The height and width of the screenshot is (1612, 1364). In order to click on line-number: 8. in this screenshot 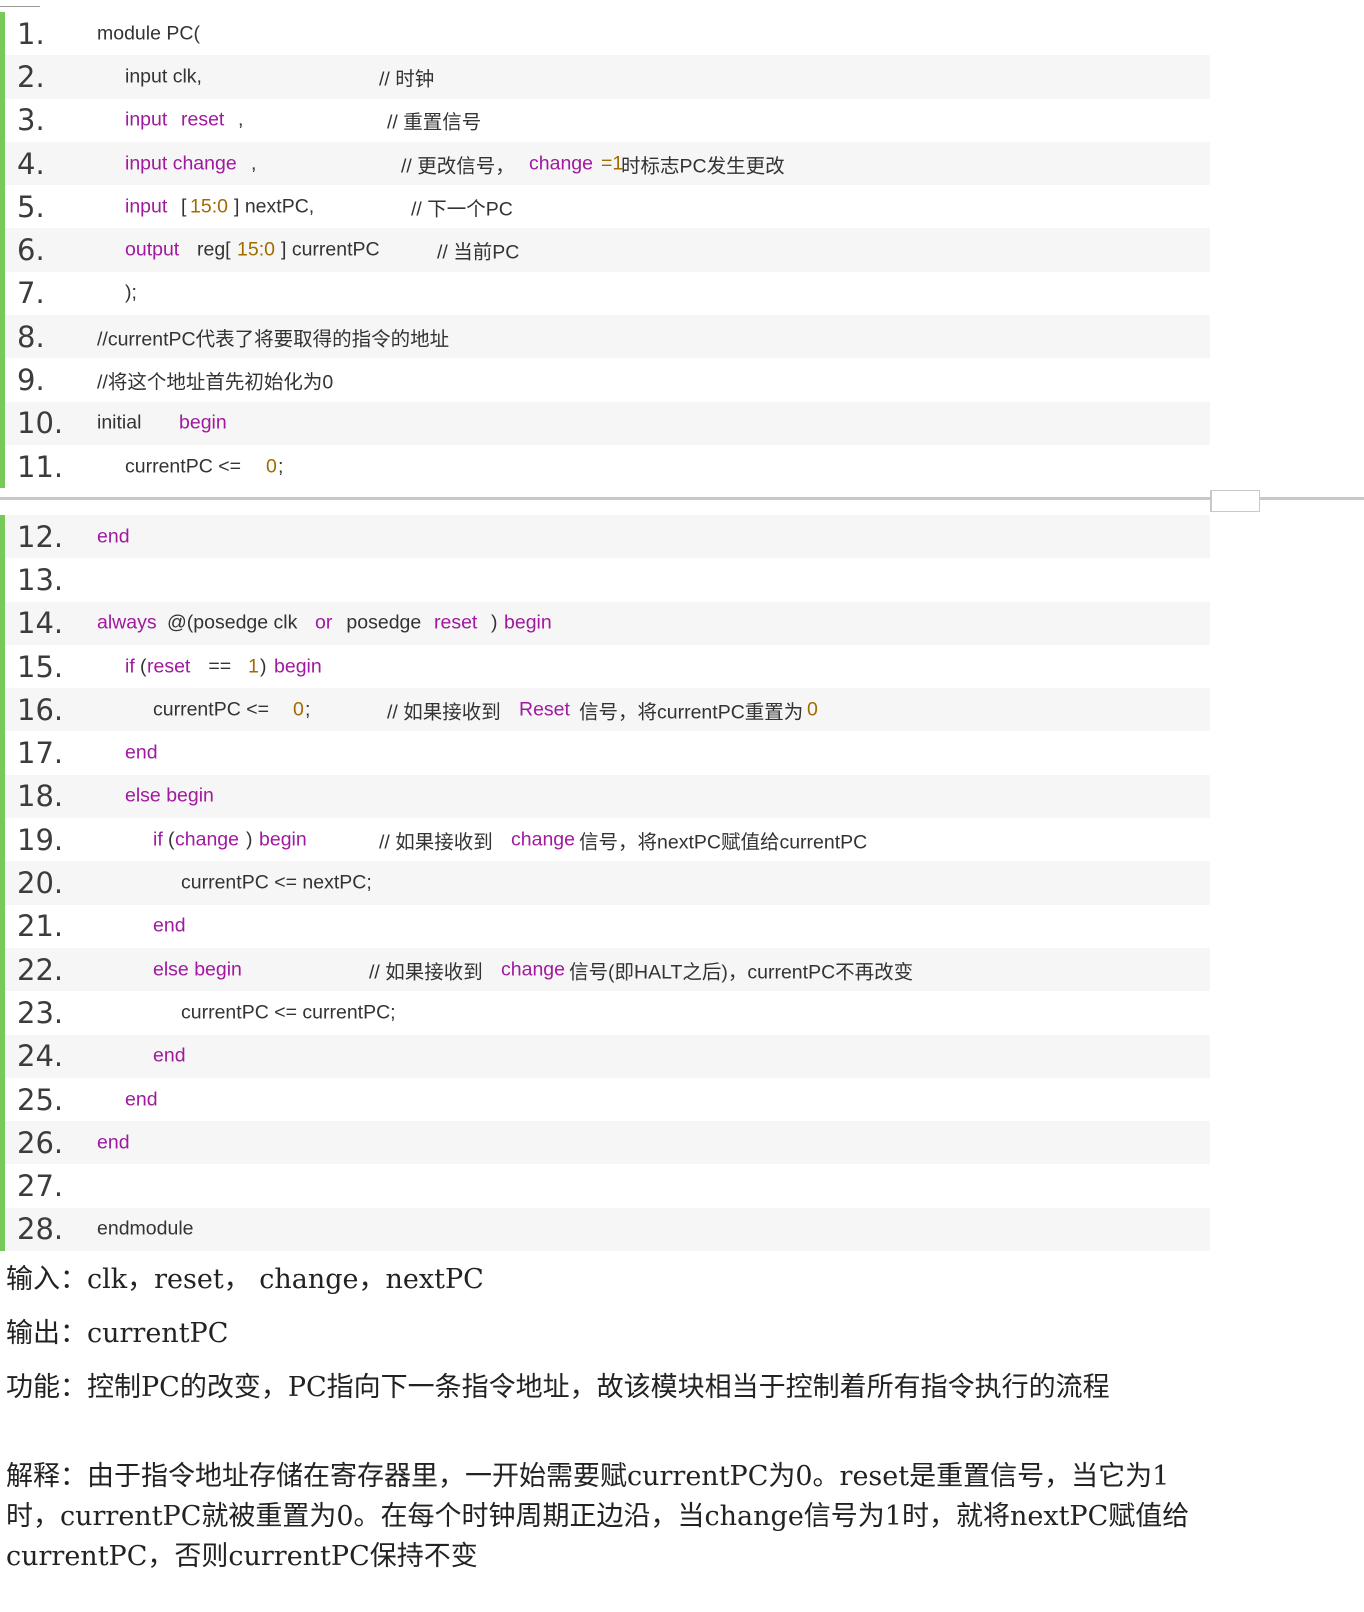, I will do `click(31, 336)`.